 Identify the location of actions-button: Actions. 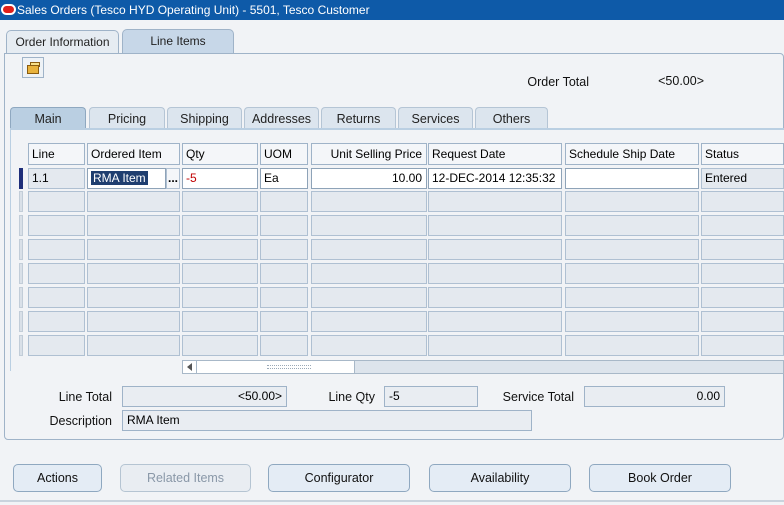
(57, 478).